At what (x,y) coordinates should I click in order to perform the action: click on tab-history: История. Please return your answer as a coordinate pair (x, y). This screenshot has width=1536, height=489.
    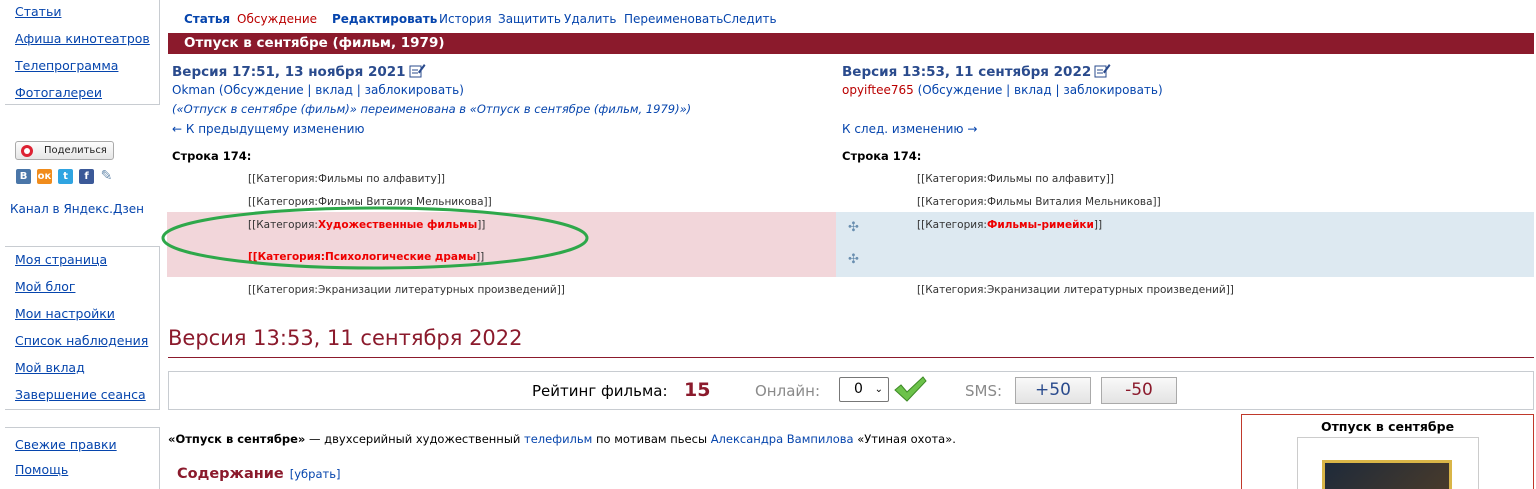
    Looking at the image, I should click on (465, 19).